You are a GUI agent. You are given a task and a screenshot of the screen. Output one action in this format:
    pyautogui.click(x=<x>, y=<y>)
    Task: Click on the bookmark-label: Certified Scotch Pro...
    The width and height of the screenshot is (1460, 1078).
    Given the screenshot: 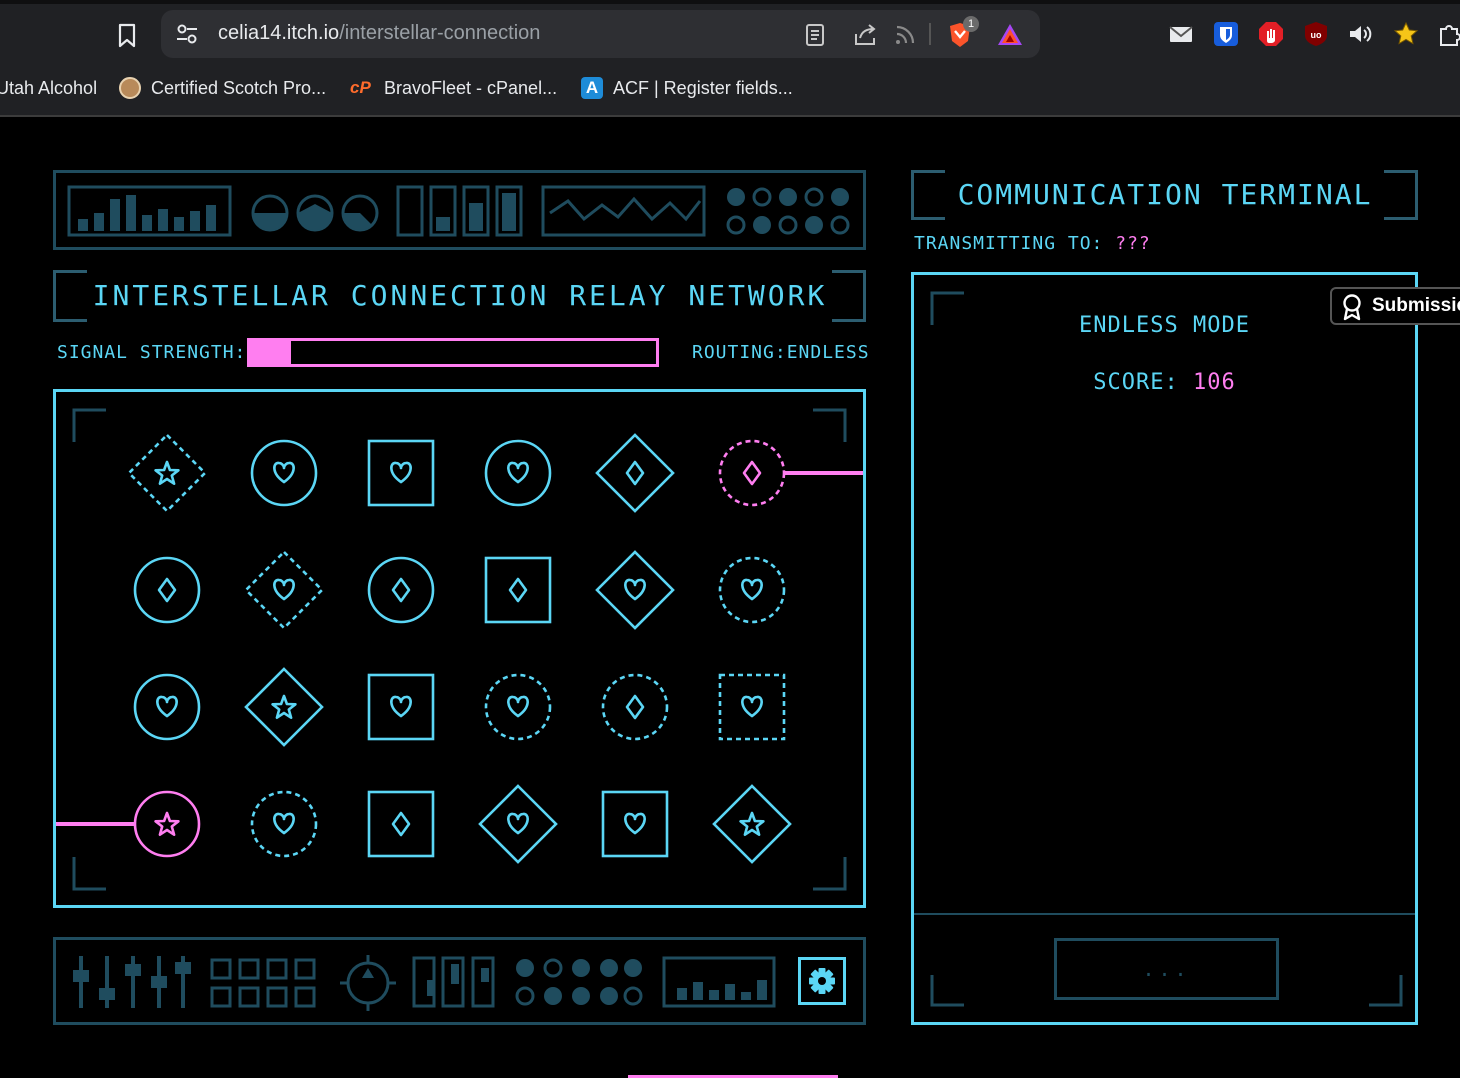 What is the action you would take?
    pyautogui.click(x=239, y=87)
    